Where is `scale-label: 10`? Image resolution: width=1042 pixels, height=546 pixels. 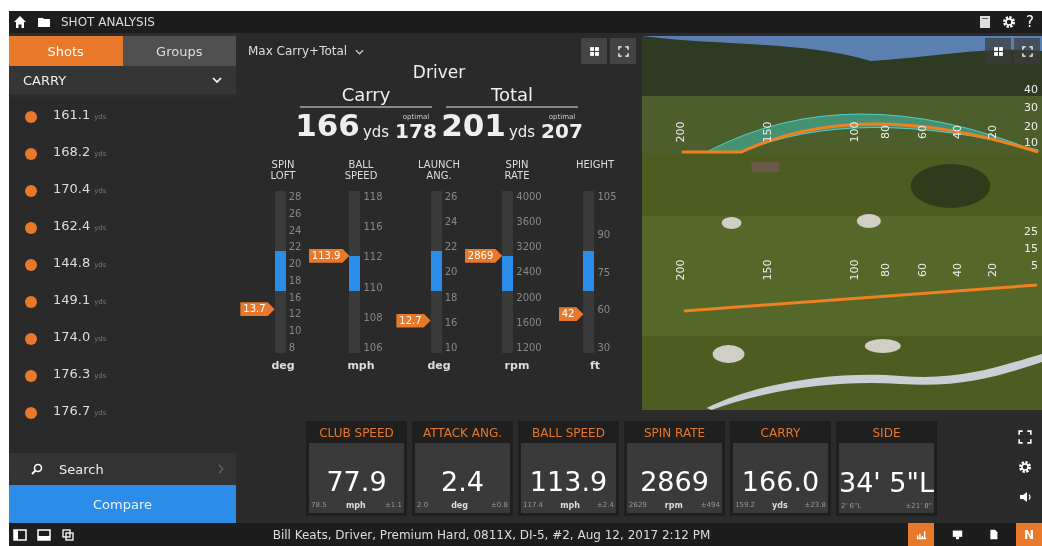 scale-label: 10 is located at coordinates (295, 331).